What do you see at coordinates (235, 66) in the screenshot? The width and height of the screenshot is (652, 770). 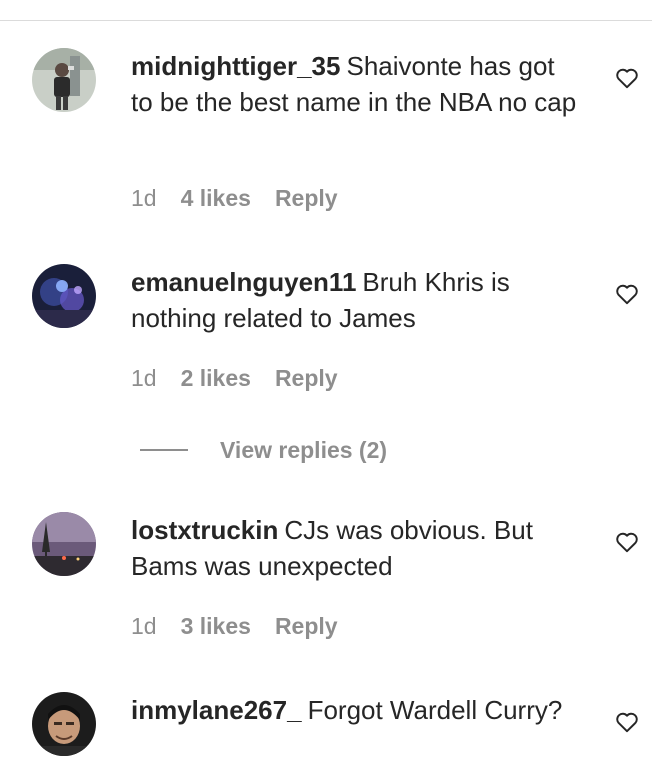 I see `comment-username: midnighttiger_35` at bounding box center [235, 66].